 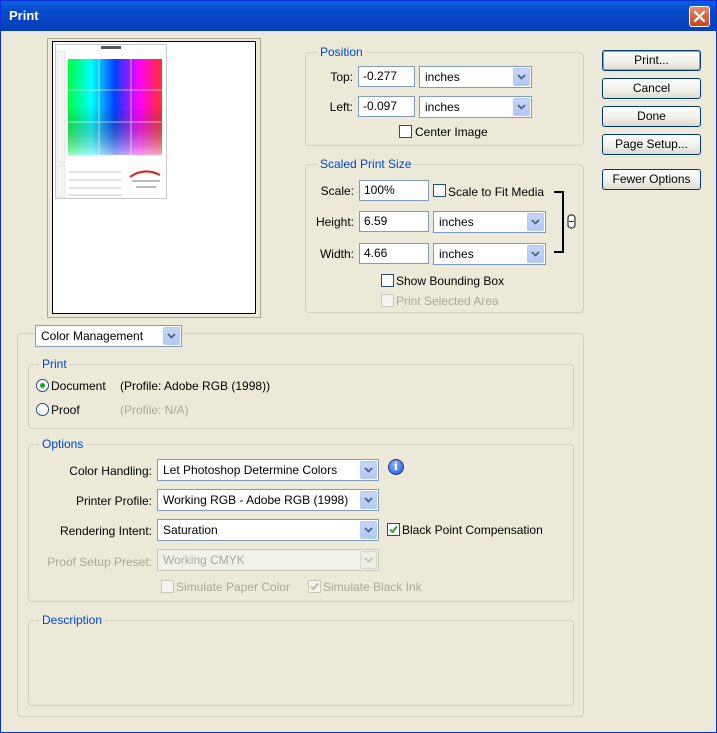 What do you see at coordinates (99, 562) in the screenshot?
I see `proof-setup-preset-label: Proof Setup Preset:` at bounding box center [99, 562].